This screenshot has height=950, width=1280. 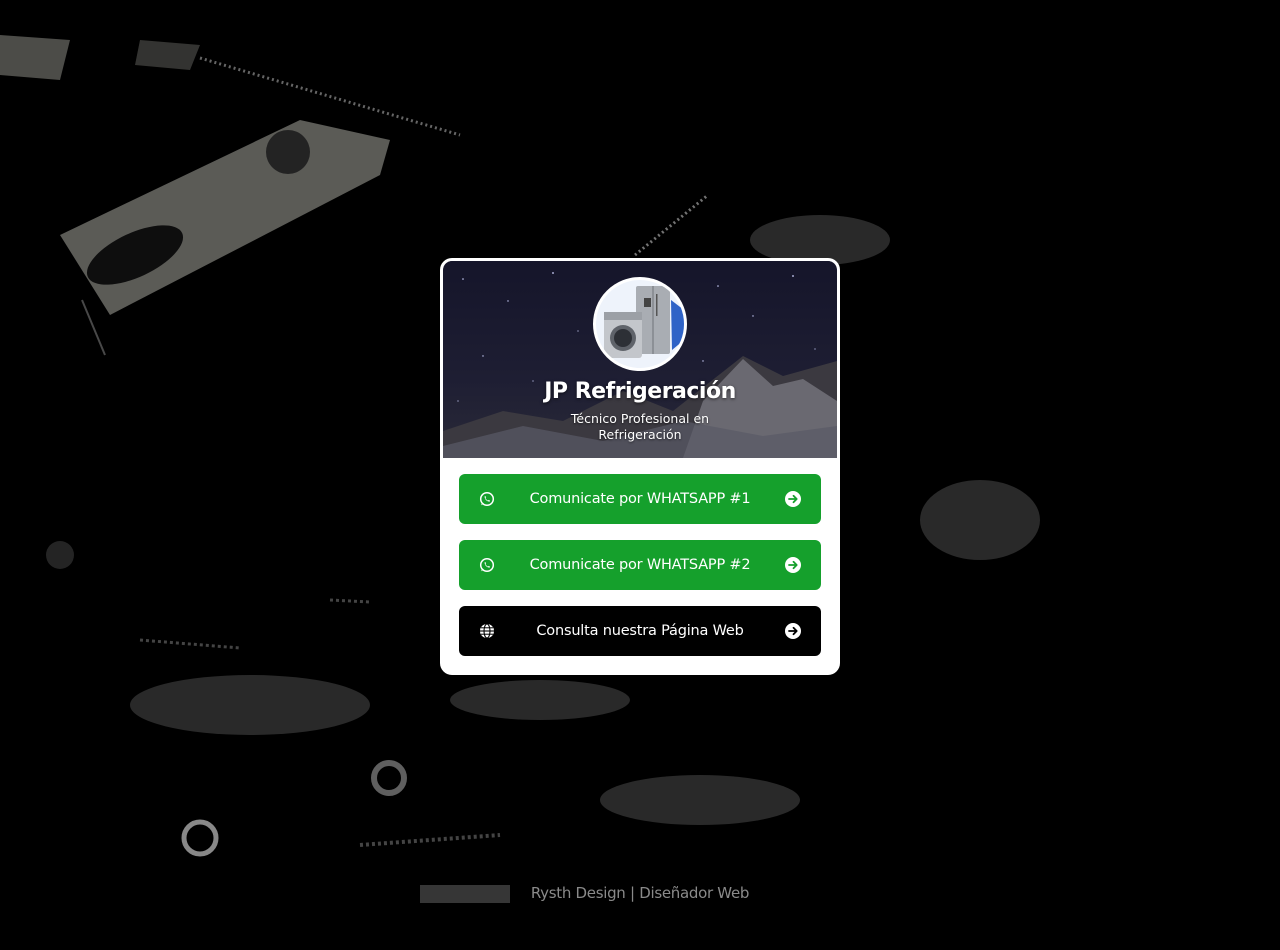 I want to click on globe-icon, so click(x=487, y=631).